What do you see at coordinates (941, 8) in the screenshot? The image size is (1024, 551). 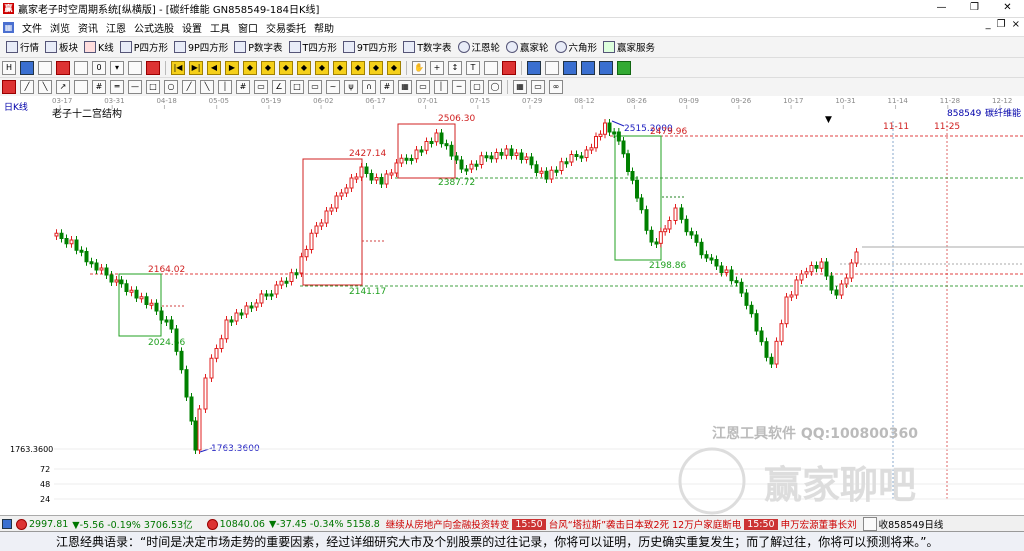 I see `minimize-button: —` at bounding box center [941, 8].